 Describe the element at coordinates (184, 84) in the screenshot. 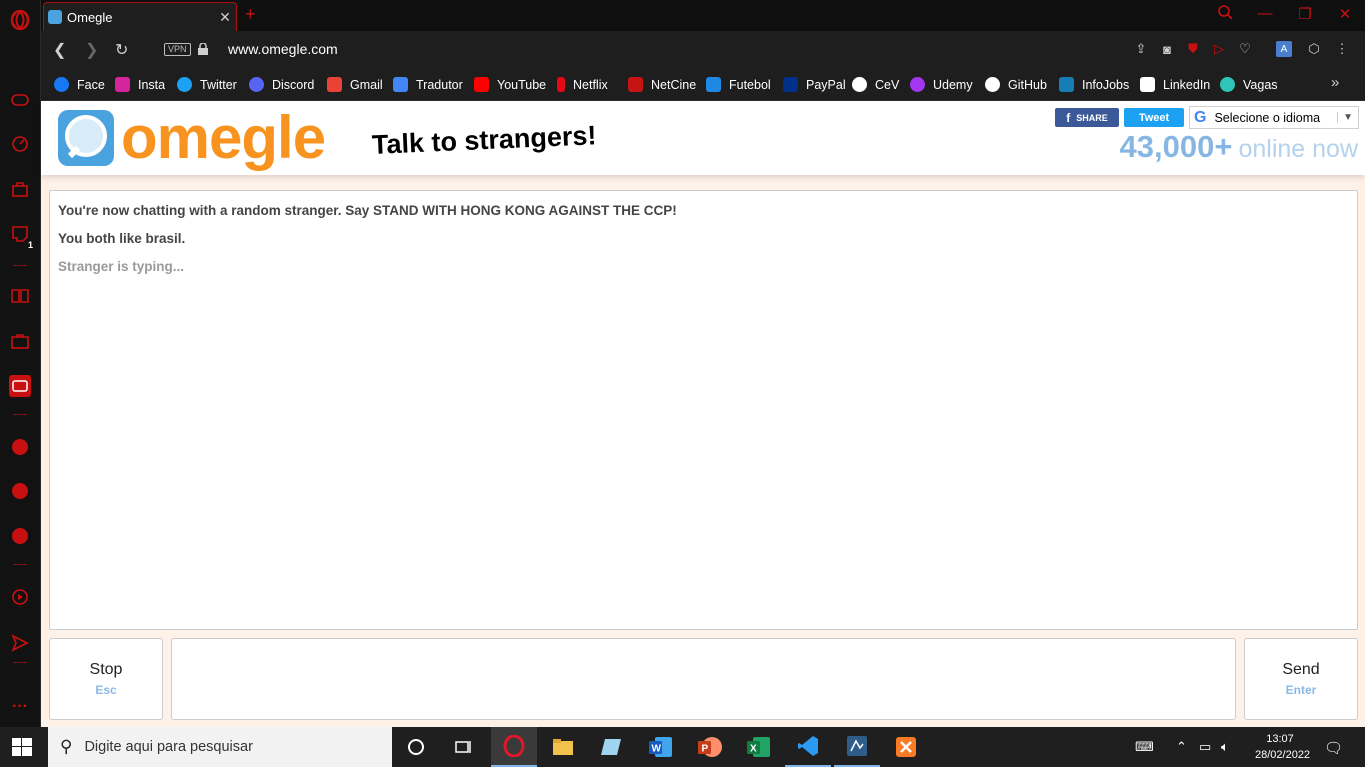

I see `twitter-icon` at that location.